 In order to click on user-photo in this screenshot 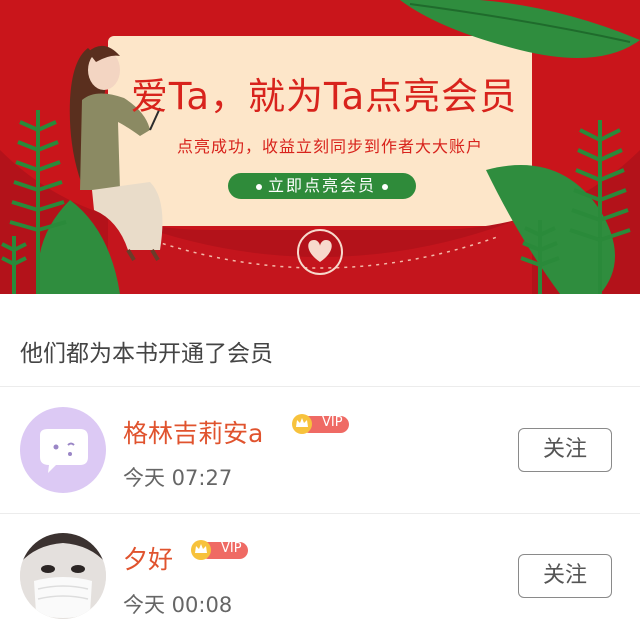, I will do `click(63, 576)`.